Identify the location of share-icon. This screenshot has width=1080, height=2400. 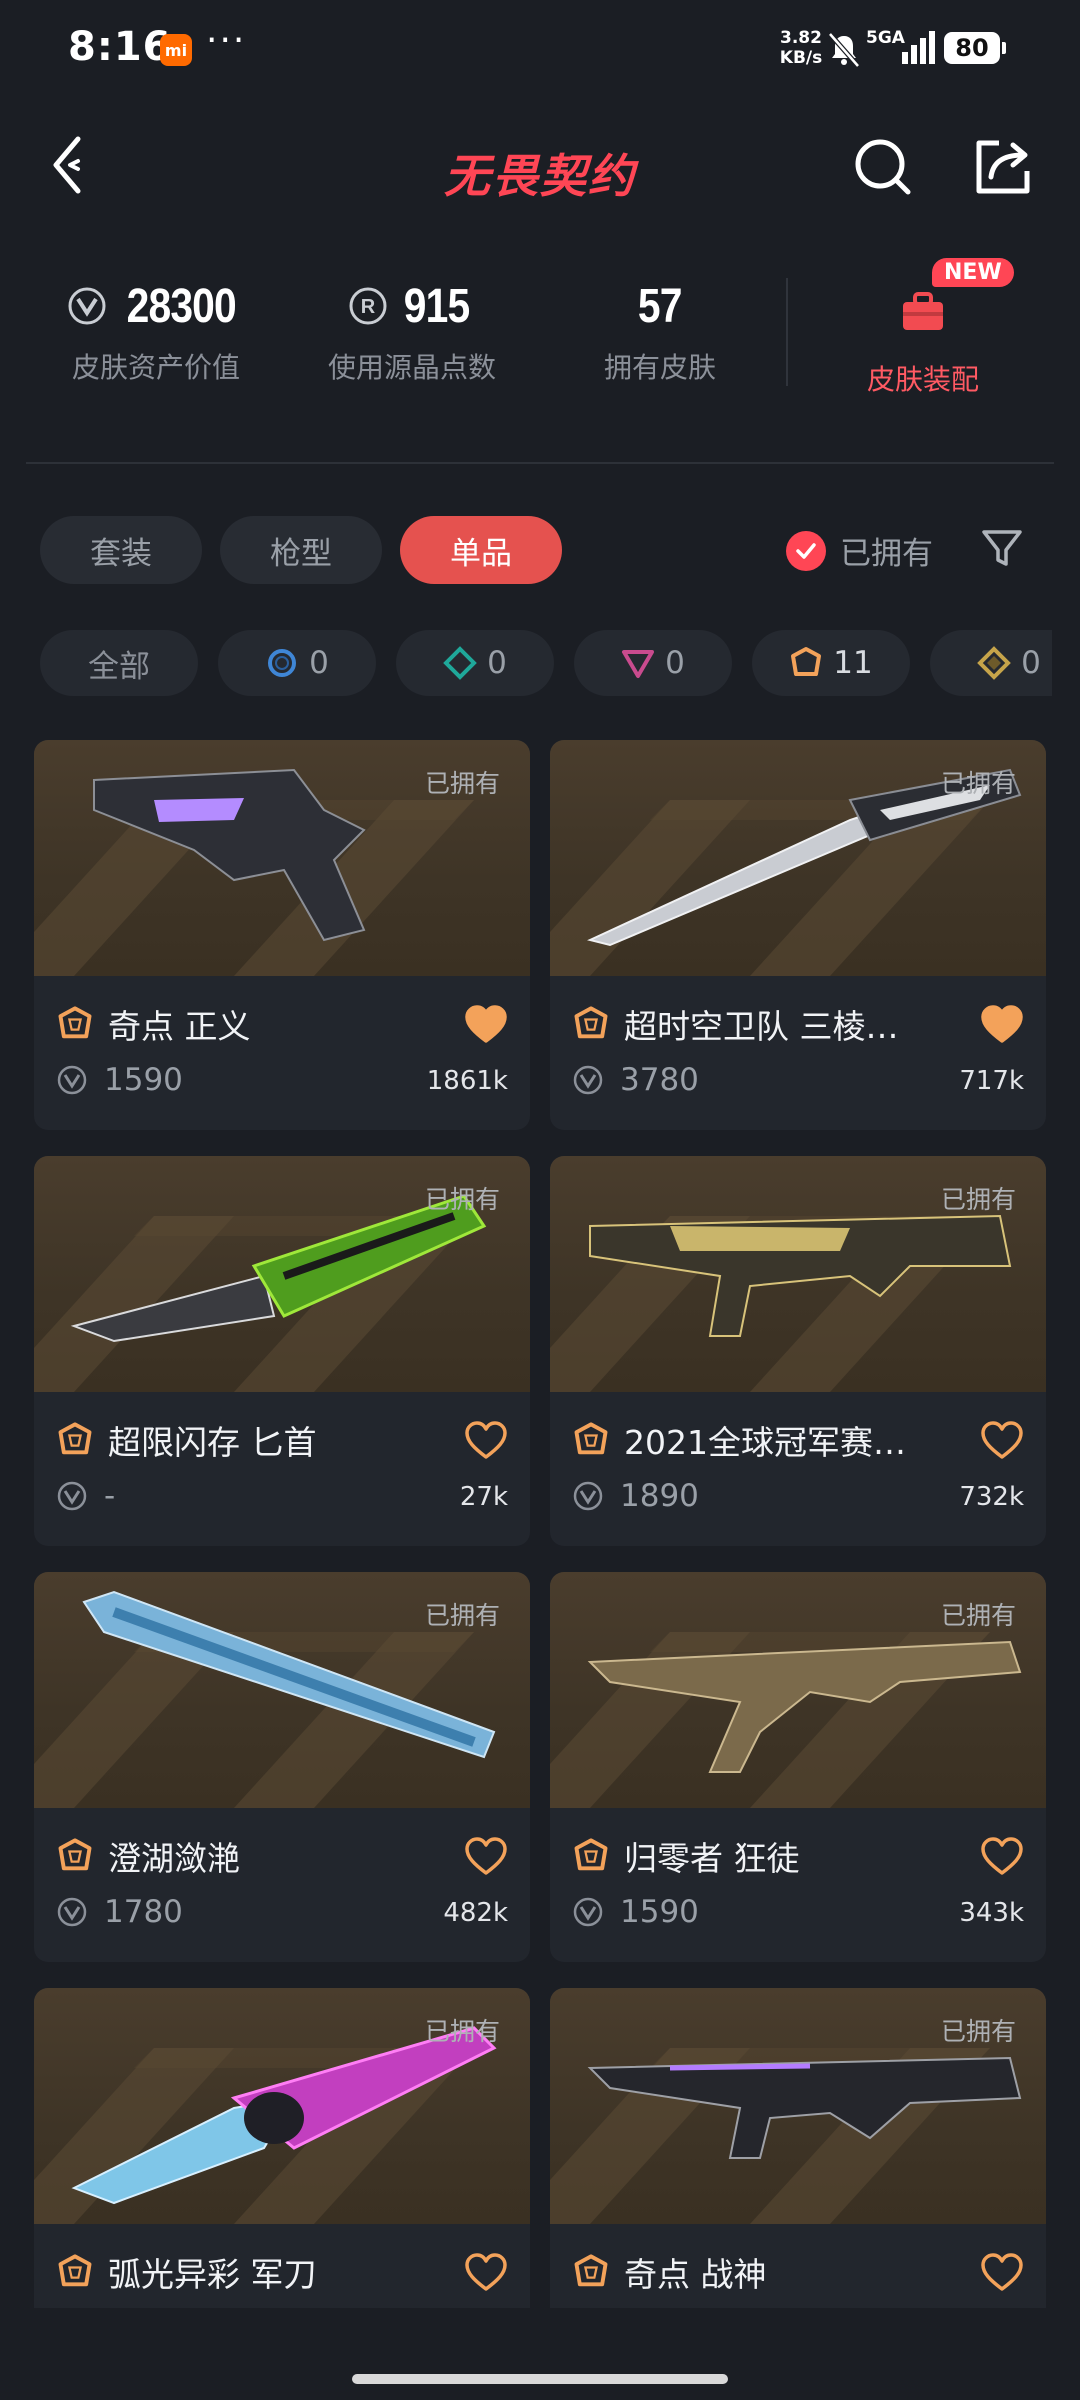
(1003, 167).